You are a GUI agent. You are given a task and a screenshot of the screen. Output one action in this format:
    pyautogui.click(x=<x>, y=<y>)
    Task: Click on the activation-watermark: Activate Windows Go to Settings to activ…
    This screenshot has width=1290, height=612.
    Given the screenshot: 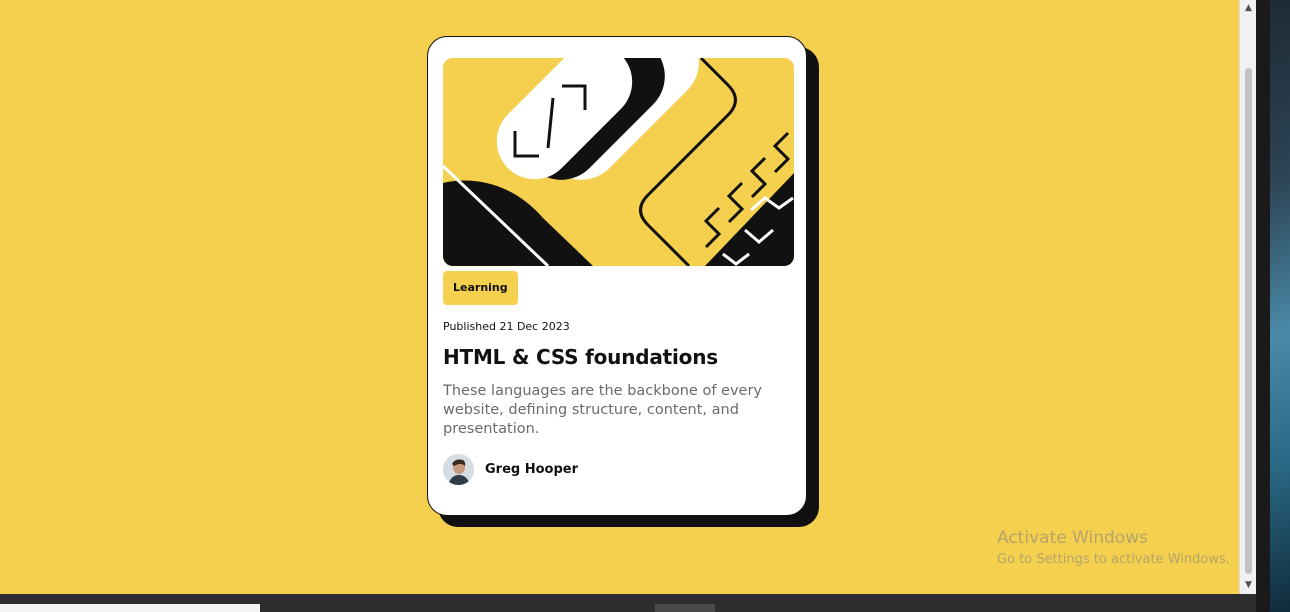 What is the action you would take?
    pyautogui.click(x=1113, y=547)
    